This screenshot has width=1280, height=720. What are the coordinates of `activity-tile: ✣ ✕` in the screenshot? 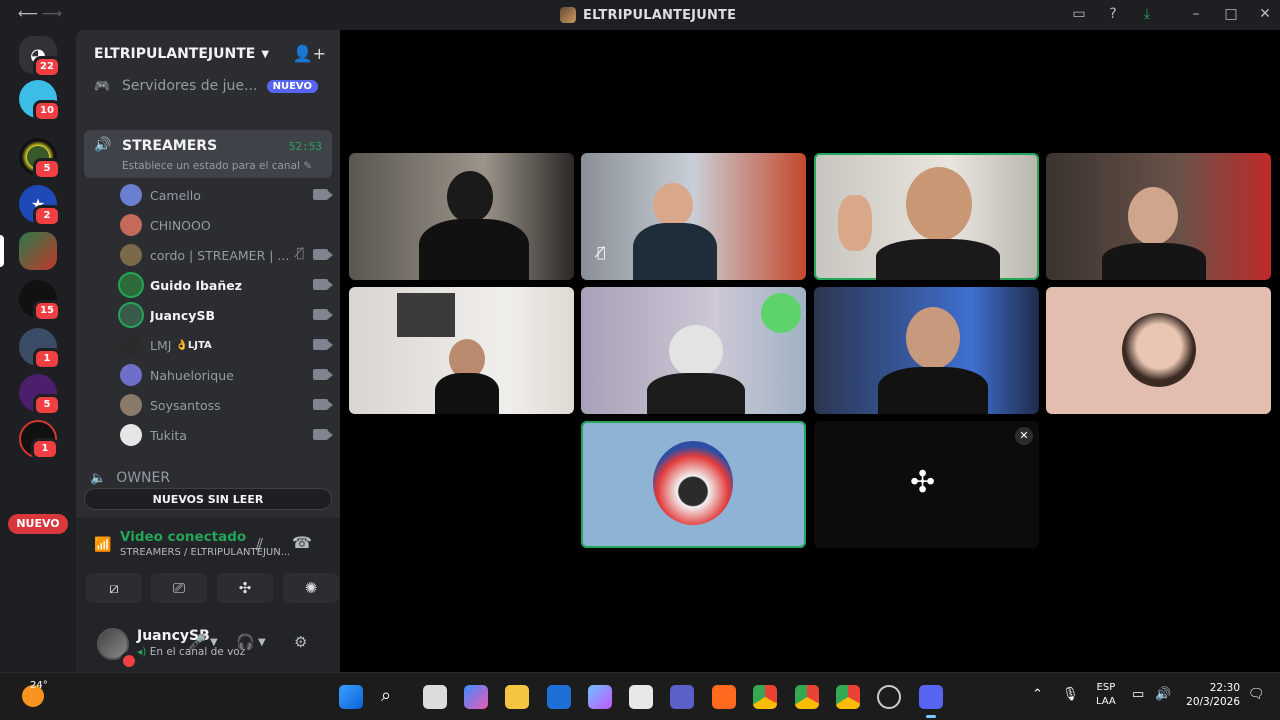 It's located at (926, 484).